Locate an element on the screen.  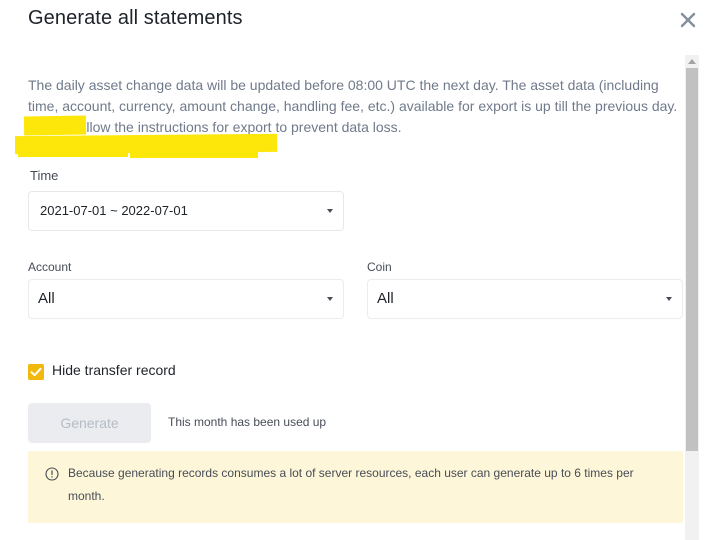
hide-transfer-checkbox is located at coordinates (36, 372).